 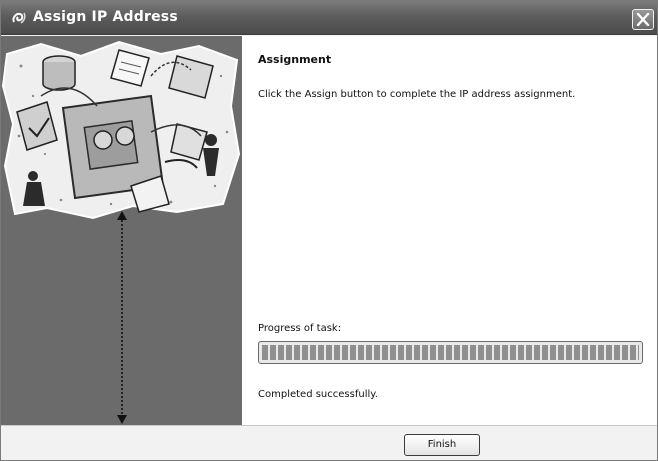 What do you see at coordinates (295, 59) in the screenshot?
I see `page-heading: Assignment` at bounding box center [295, 59].